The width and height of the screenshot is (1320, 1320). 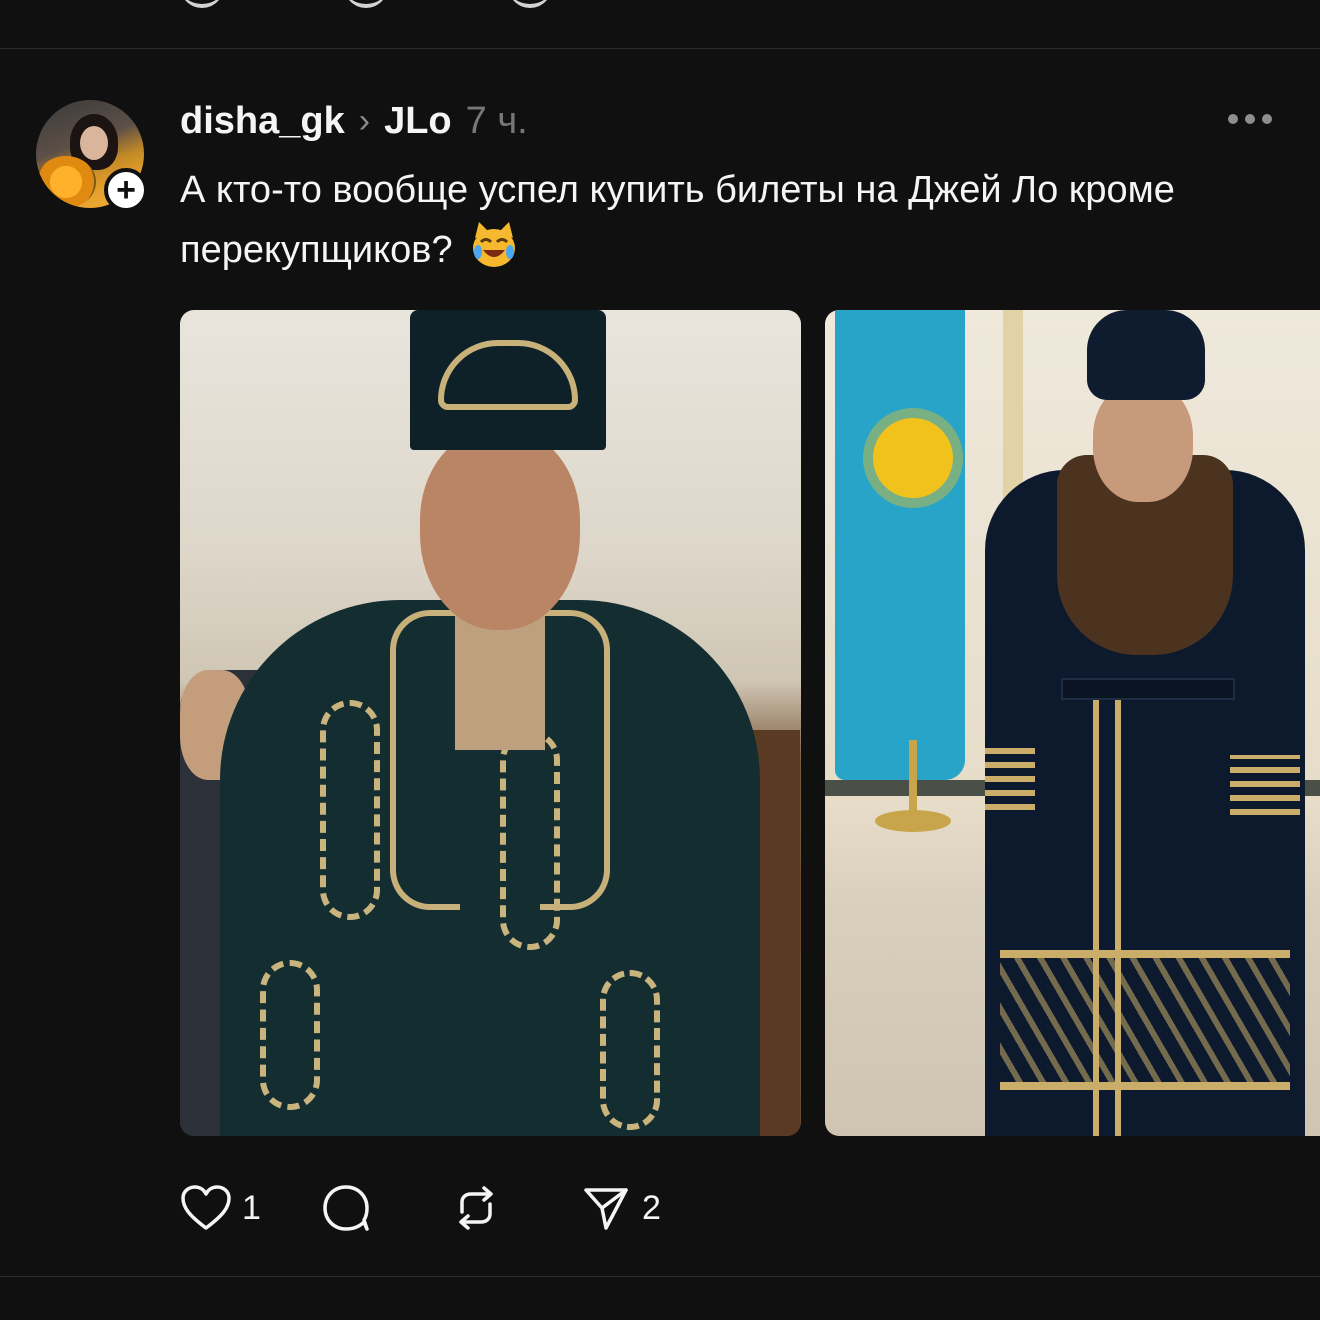 What do you see at coordinates (126, 190) in the screenshot?
I see `follow-button: +` at bounding box center [126, 190].